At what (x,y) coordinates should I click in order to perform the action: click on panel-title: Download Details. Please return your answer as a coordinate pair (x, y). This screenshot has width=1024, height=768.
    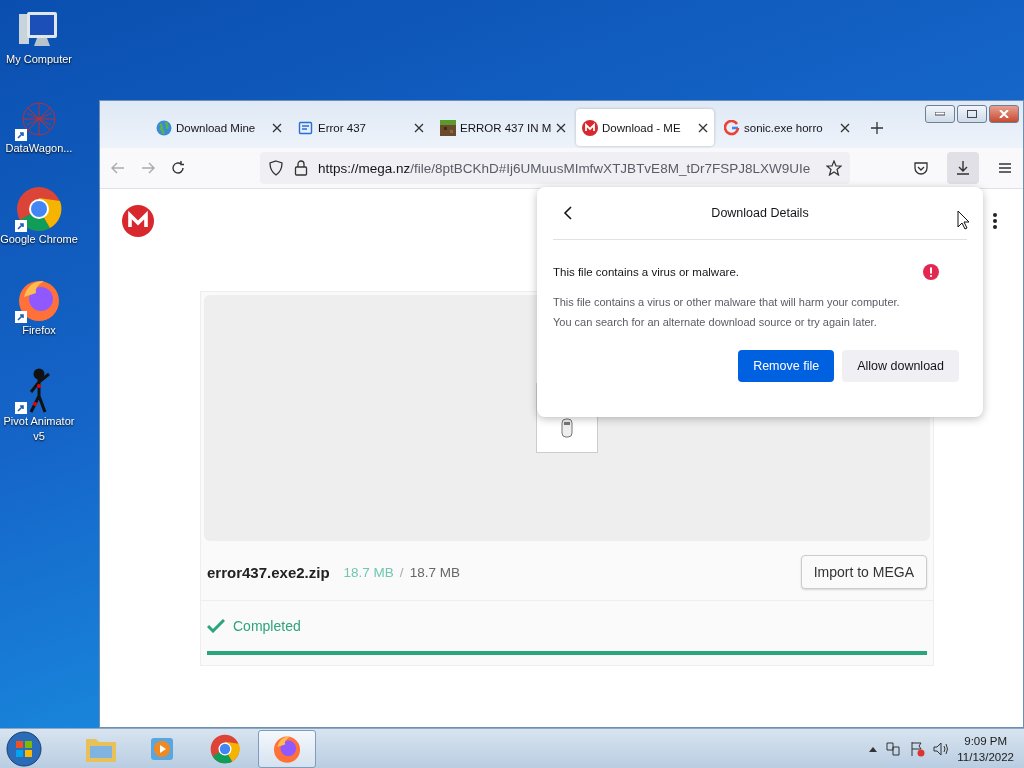
    Looking at the image, I should click on (760, 213).